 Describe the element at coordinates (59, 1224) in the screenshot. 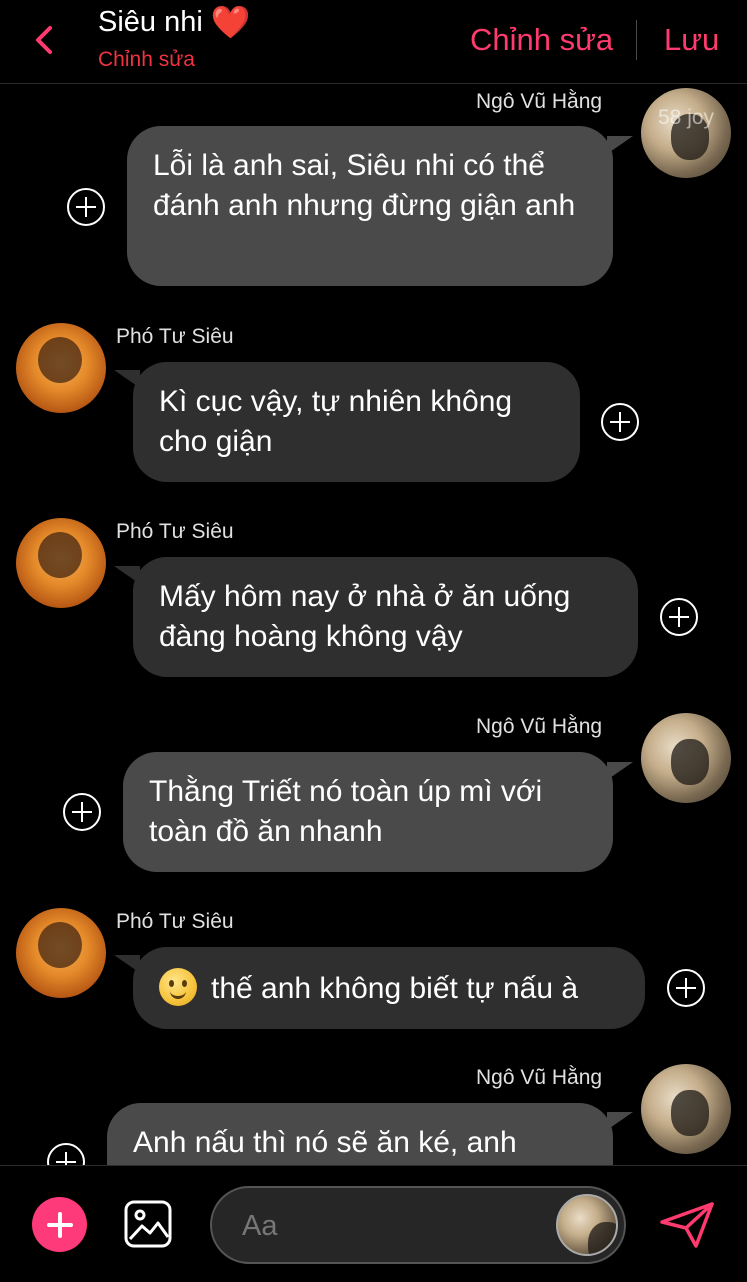

I see `plus-icon` at that location.